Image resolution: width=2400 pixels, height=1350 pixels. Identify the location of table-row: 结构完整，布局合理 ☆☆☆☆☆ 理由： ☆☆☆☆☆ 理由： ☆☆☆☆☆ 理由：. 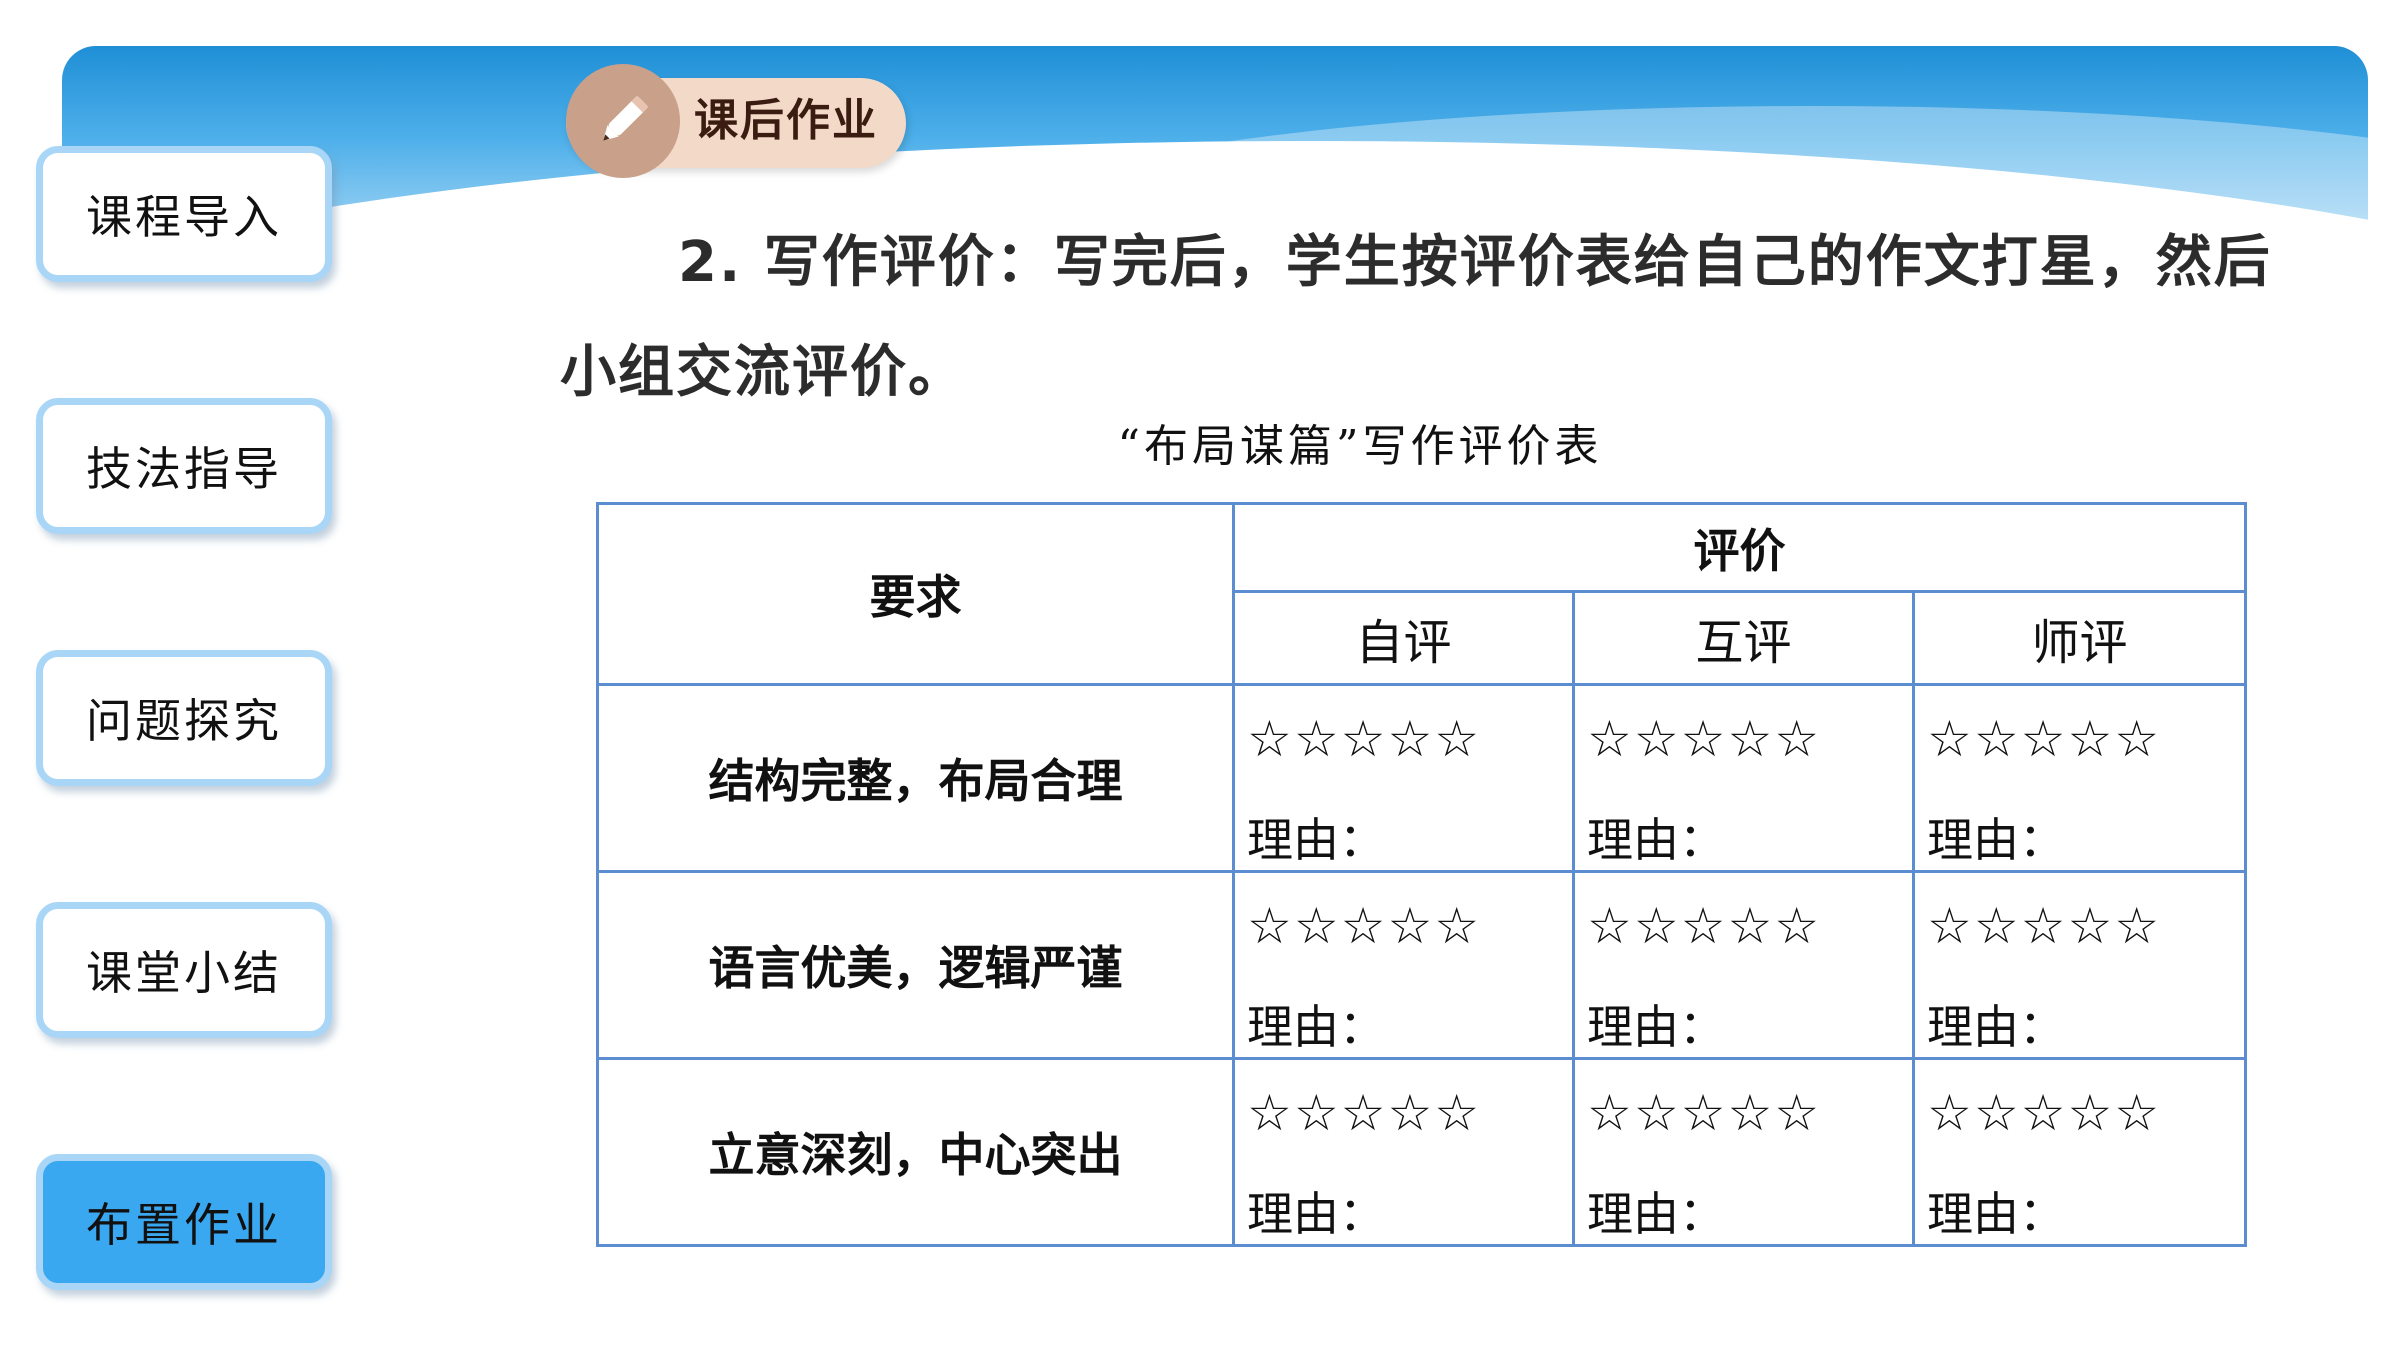
(1422, 778).